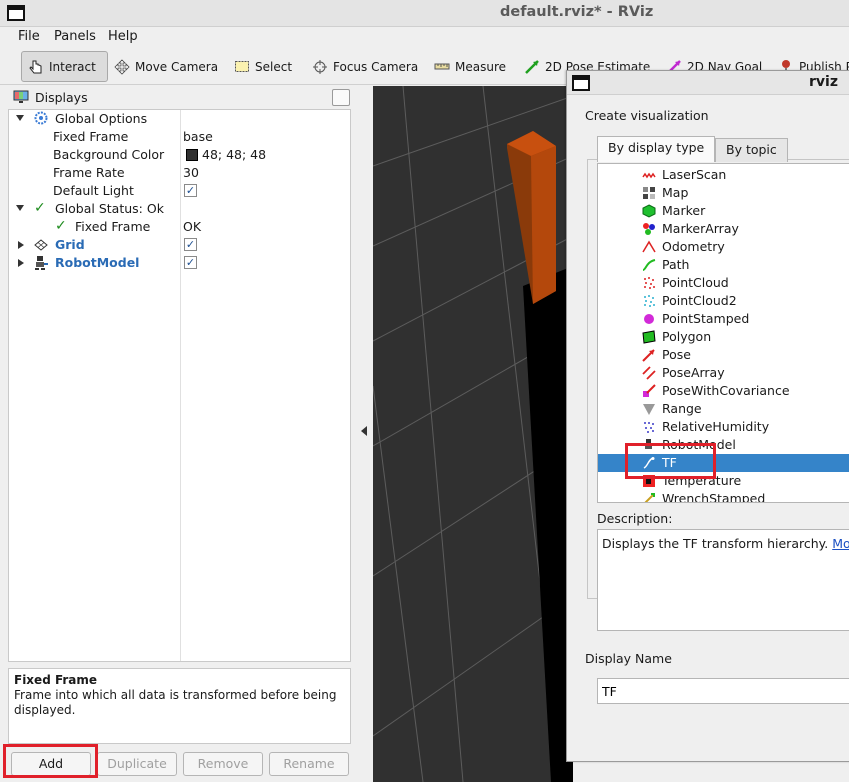  Describe the element at coordinates (687, 336) in the screenshot. I see `display-type-label: Polygon` at that location.